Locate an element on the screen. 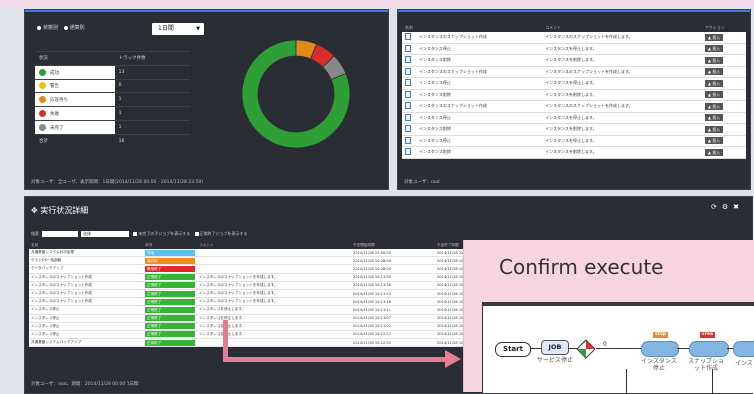 This screenshot has width=754, height=394. scheduled-start: 2014/11/28 10:13:26 is located at coordinates (393, 285).